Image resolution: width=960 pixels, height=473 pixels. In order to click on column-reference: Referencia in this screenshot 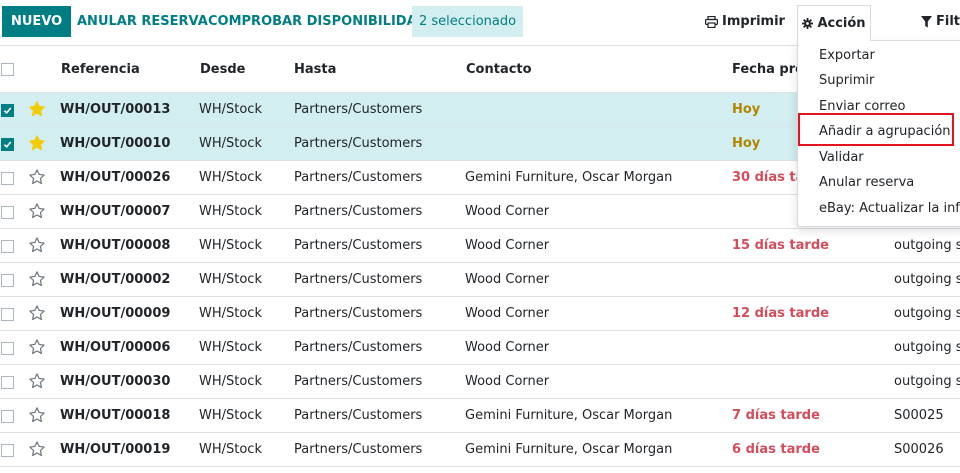, I will do `click(100, 69)`.